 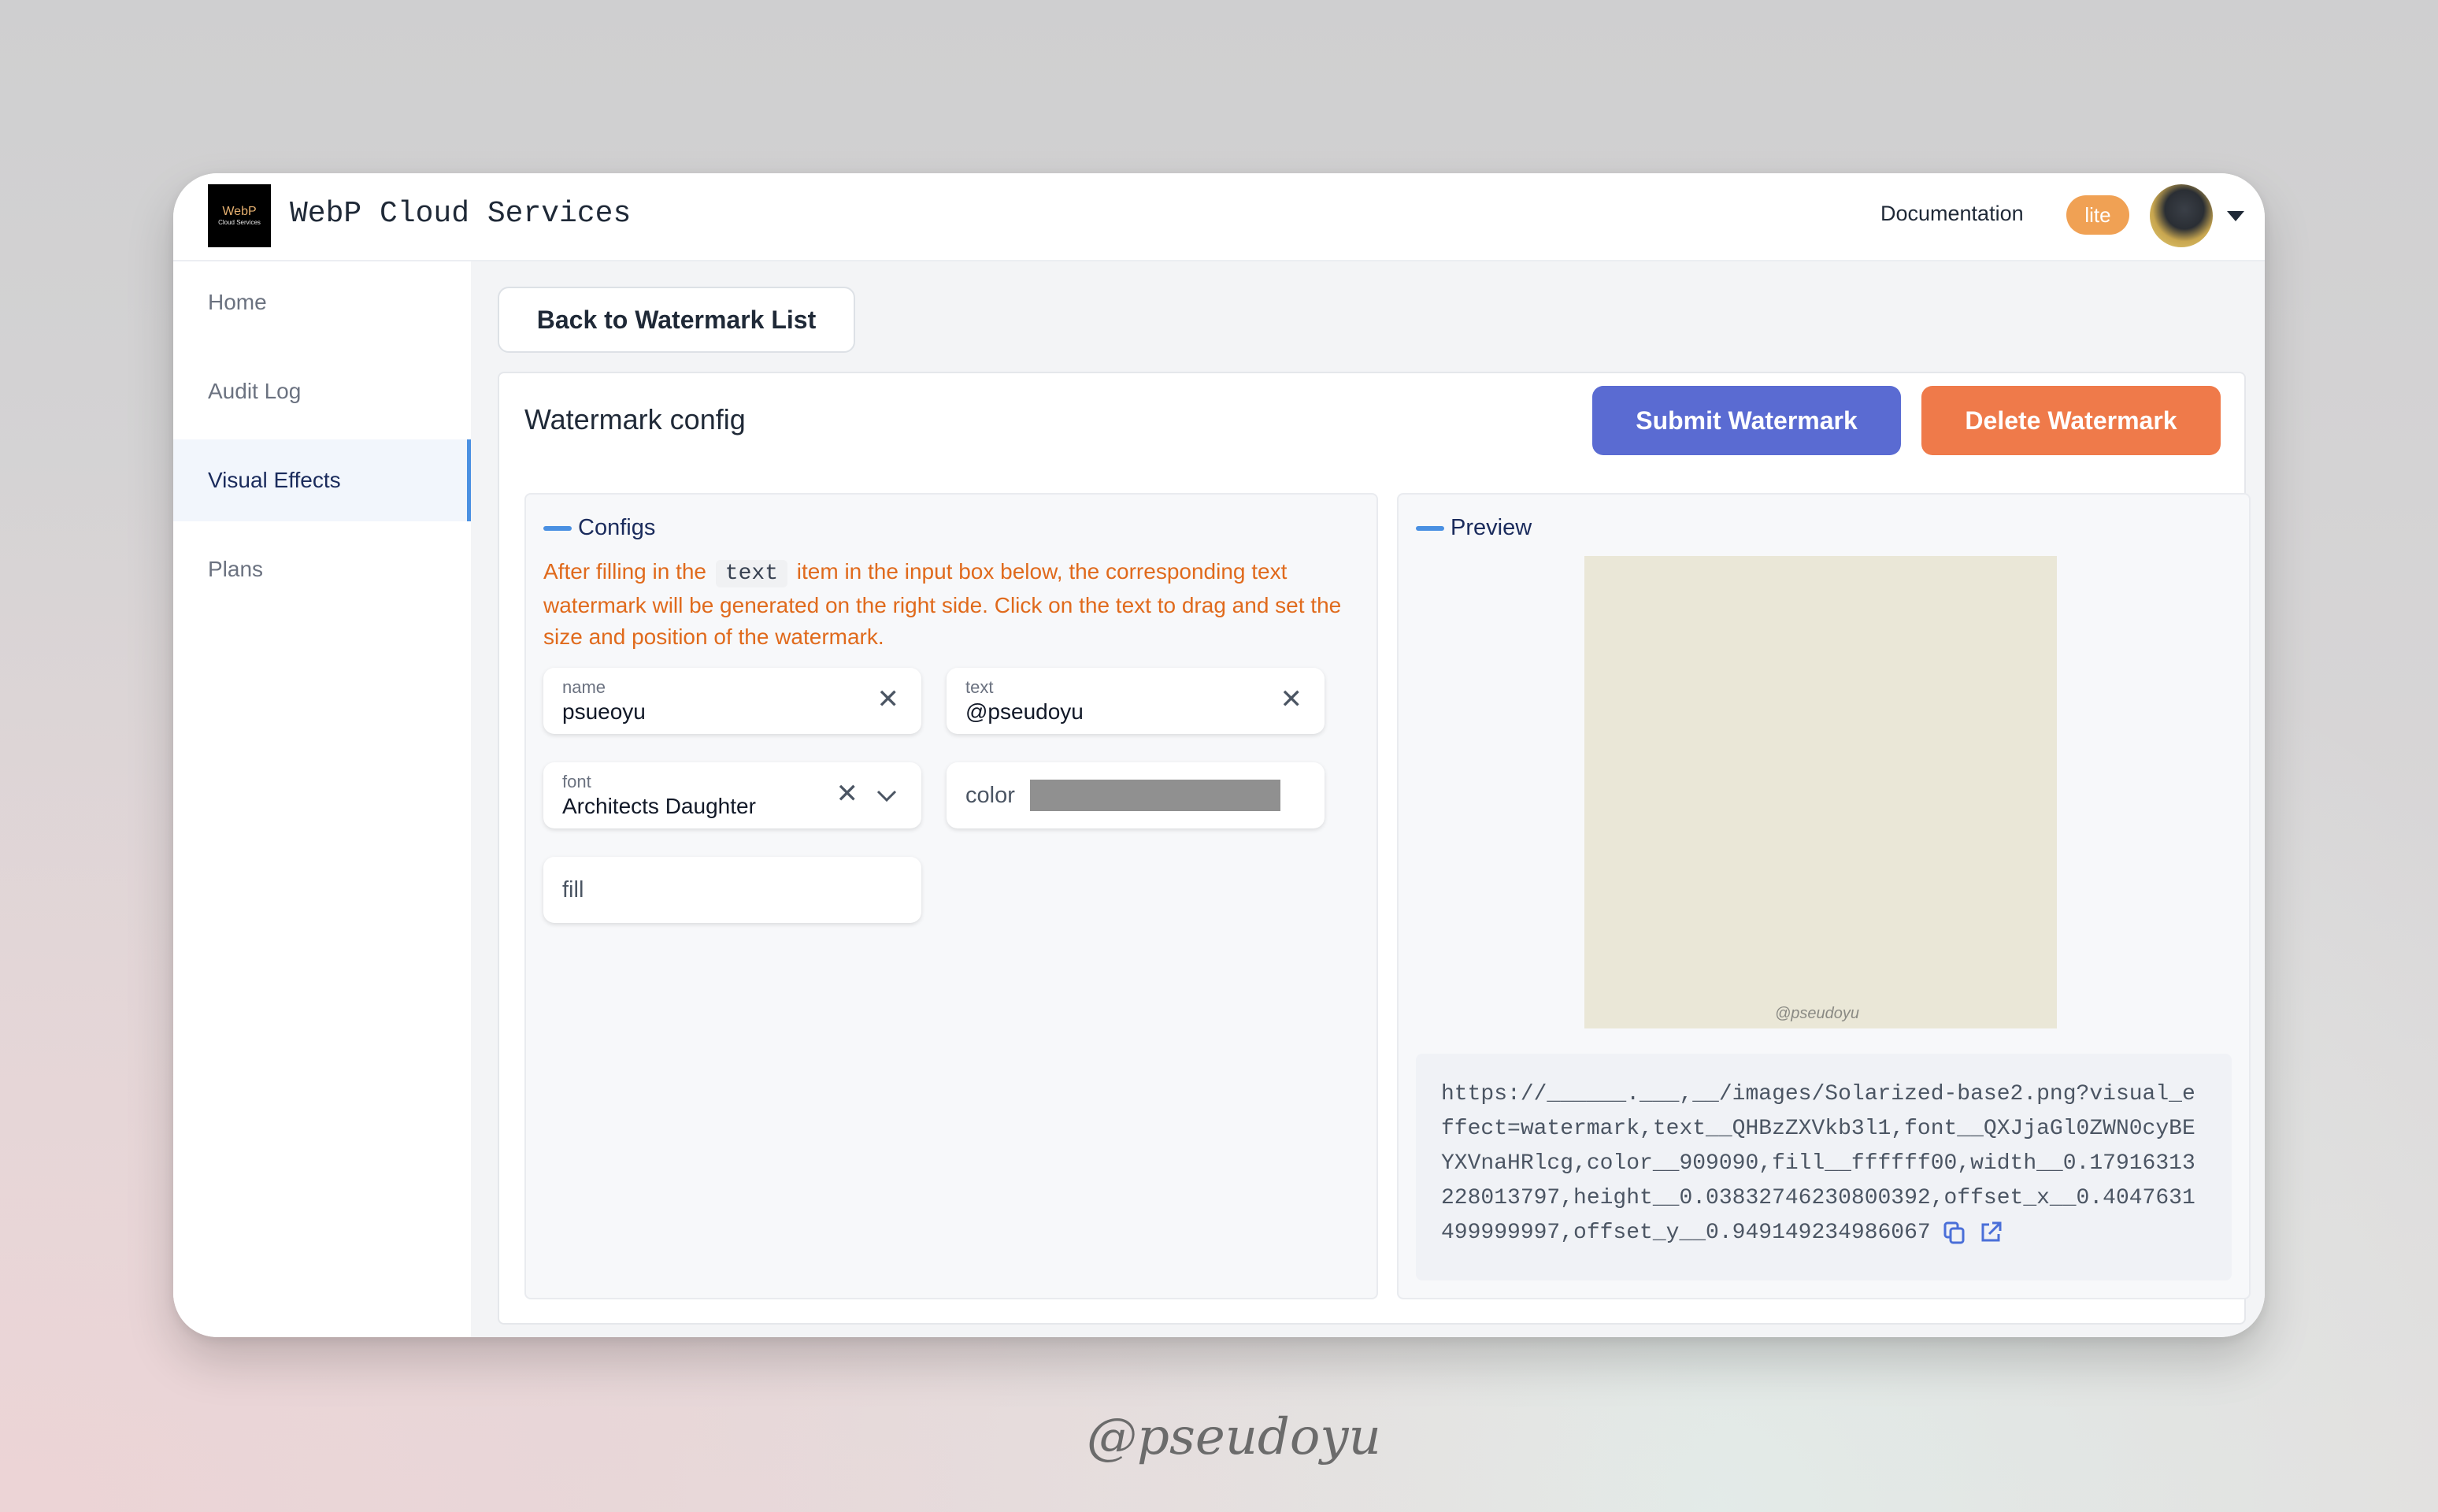 I want to click on hint-code: text, so click(x=751, y=573).